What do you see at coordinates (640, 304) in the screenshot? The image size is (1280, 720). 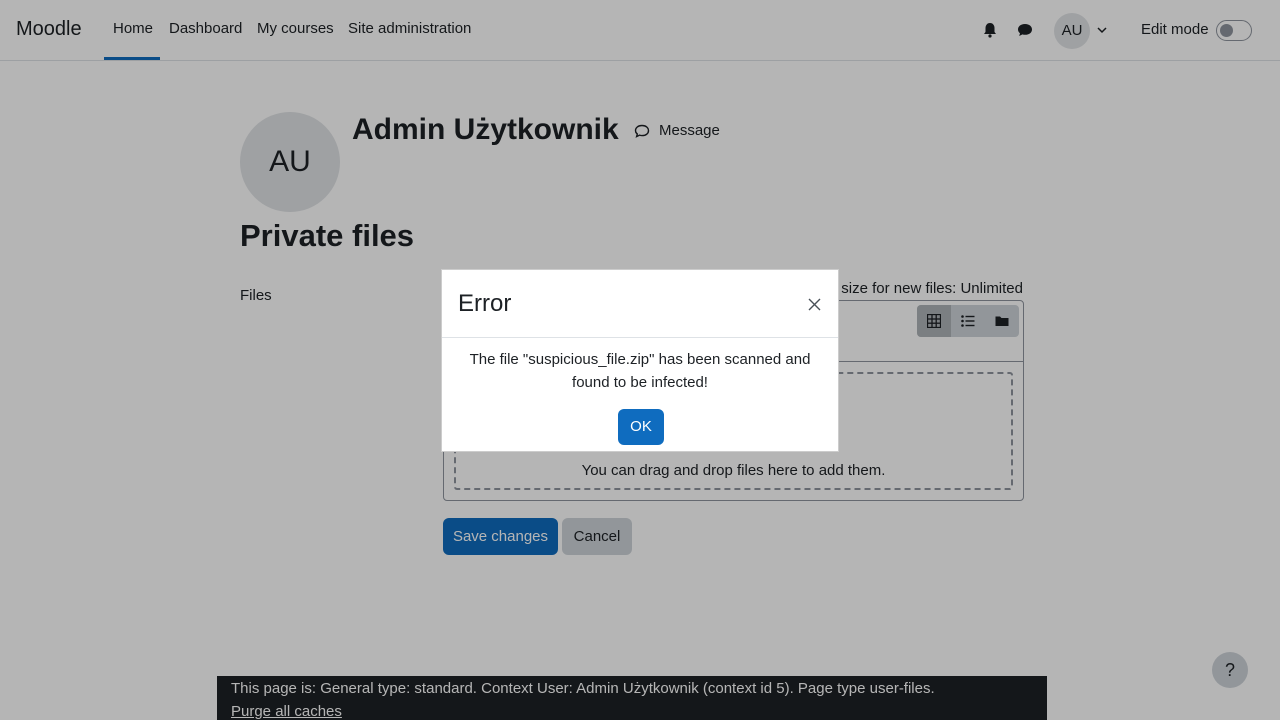 I see `dialog-header: Error` at bounding box center [640, 304].